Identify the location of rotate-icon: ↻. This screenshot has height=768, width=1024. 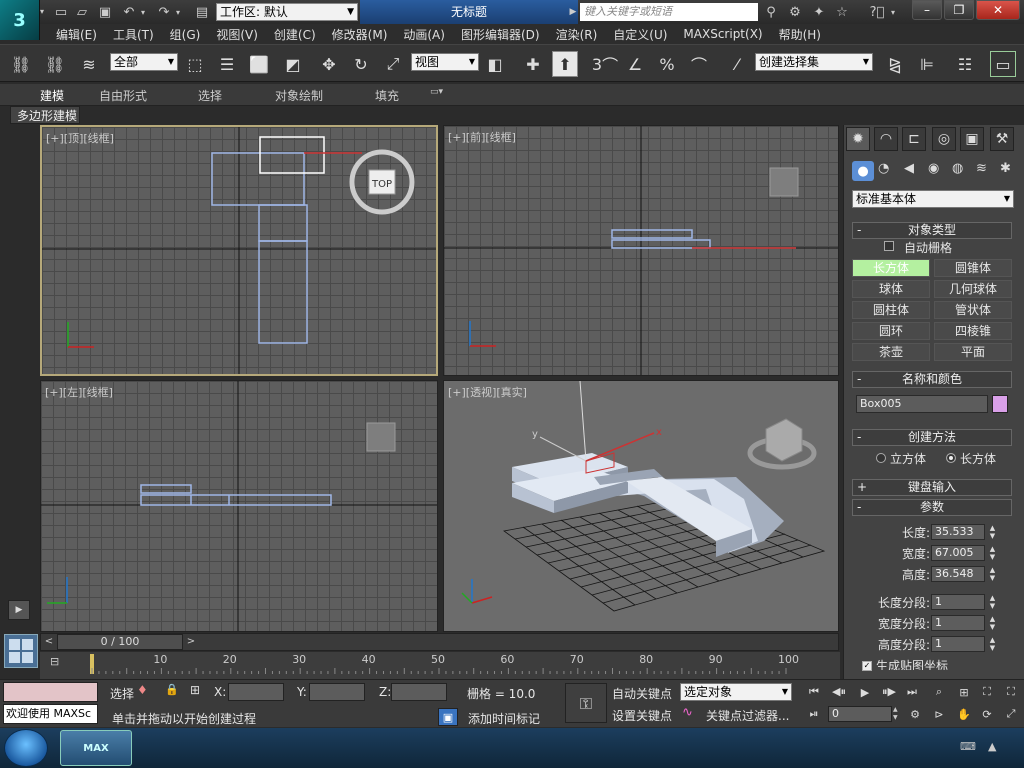
(361, 64).